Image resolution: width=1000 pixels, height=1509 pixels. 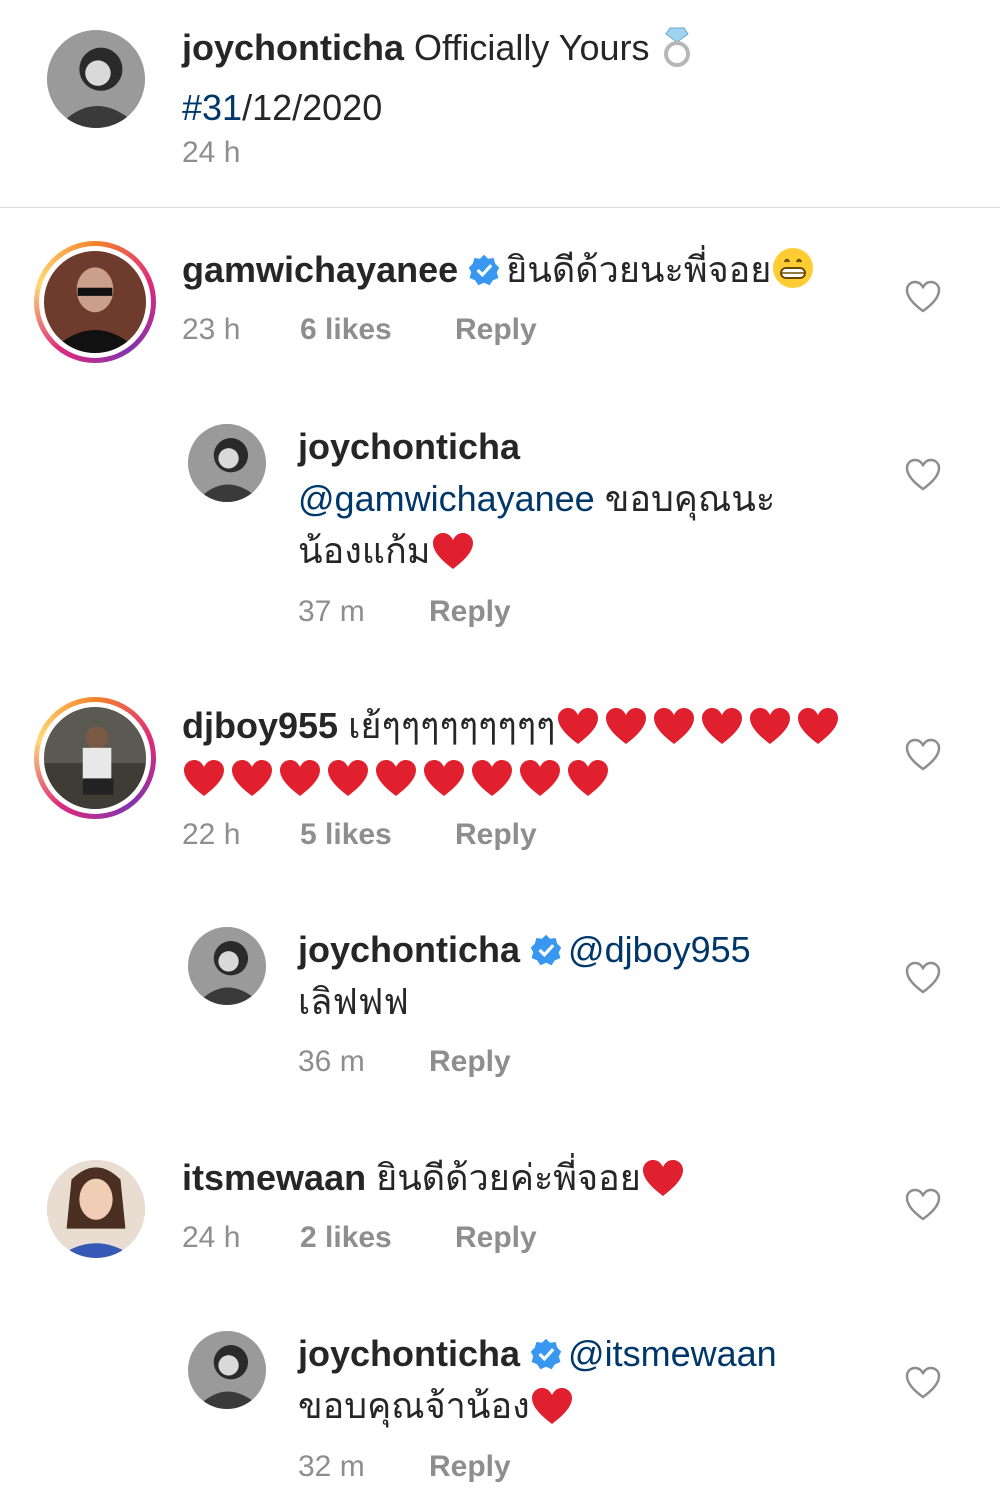 What do you see at coordinates (532, 47) in the screenshot?
I see `caption-body: Officially Yours` at bounding box center [532, 47].